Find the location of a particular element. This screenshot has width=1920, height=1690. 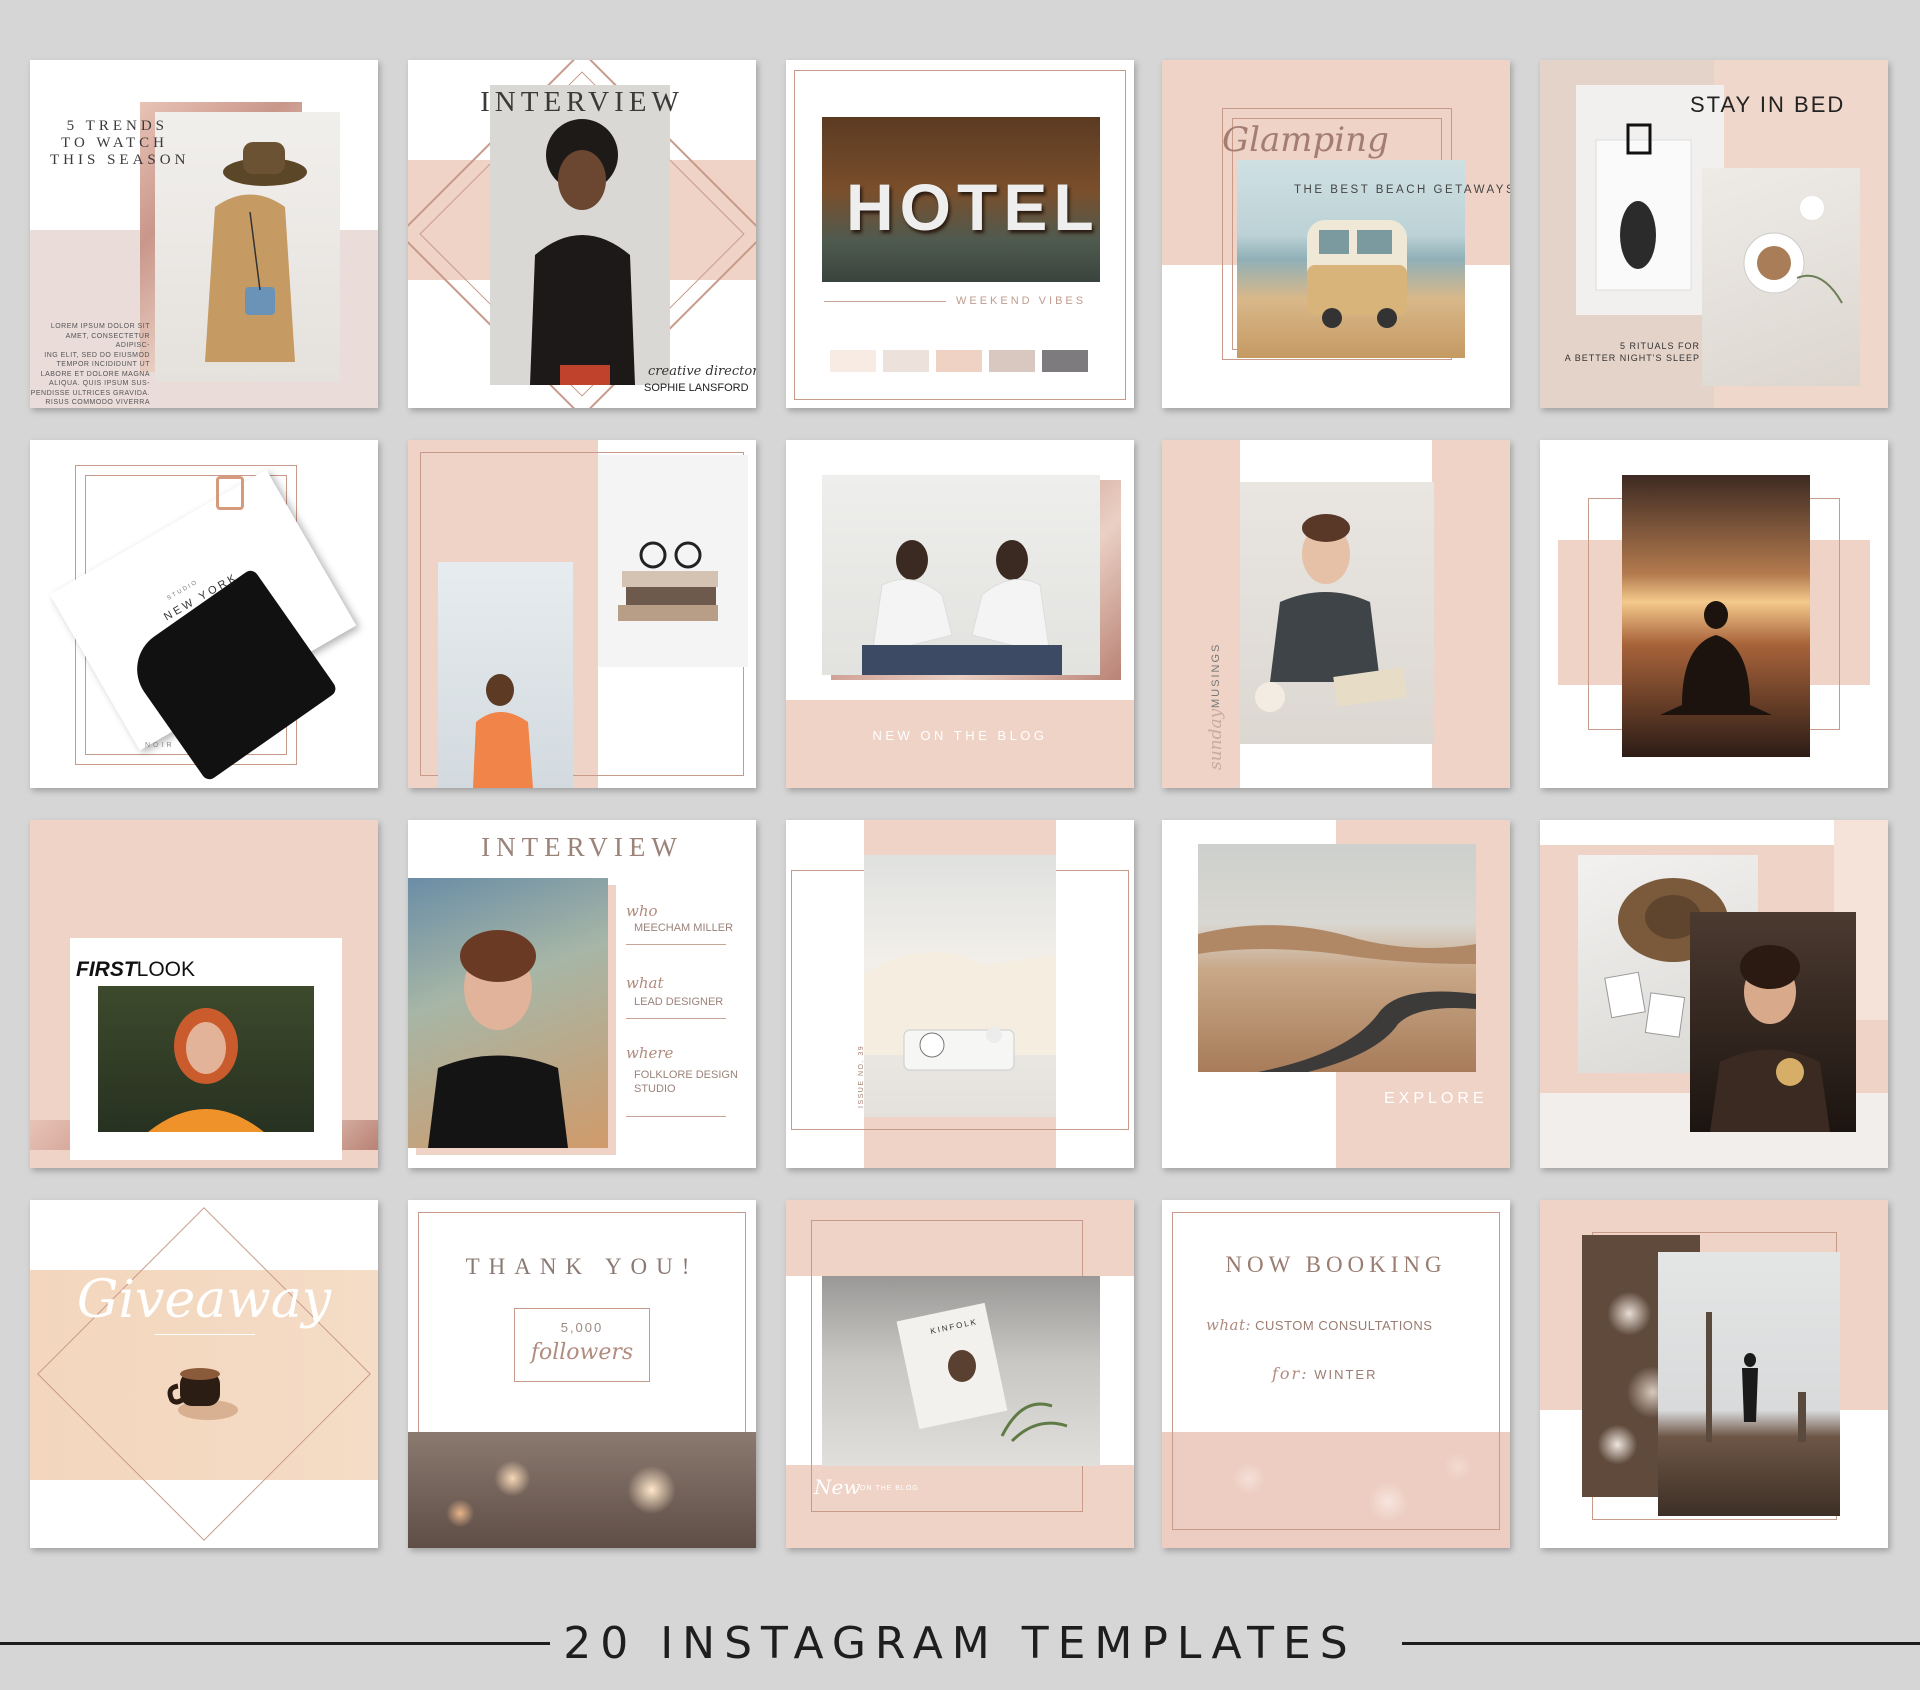

template-giveaway: Giveaway is located at coordinates (204, 1374).